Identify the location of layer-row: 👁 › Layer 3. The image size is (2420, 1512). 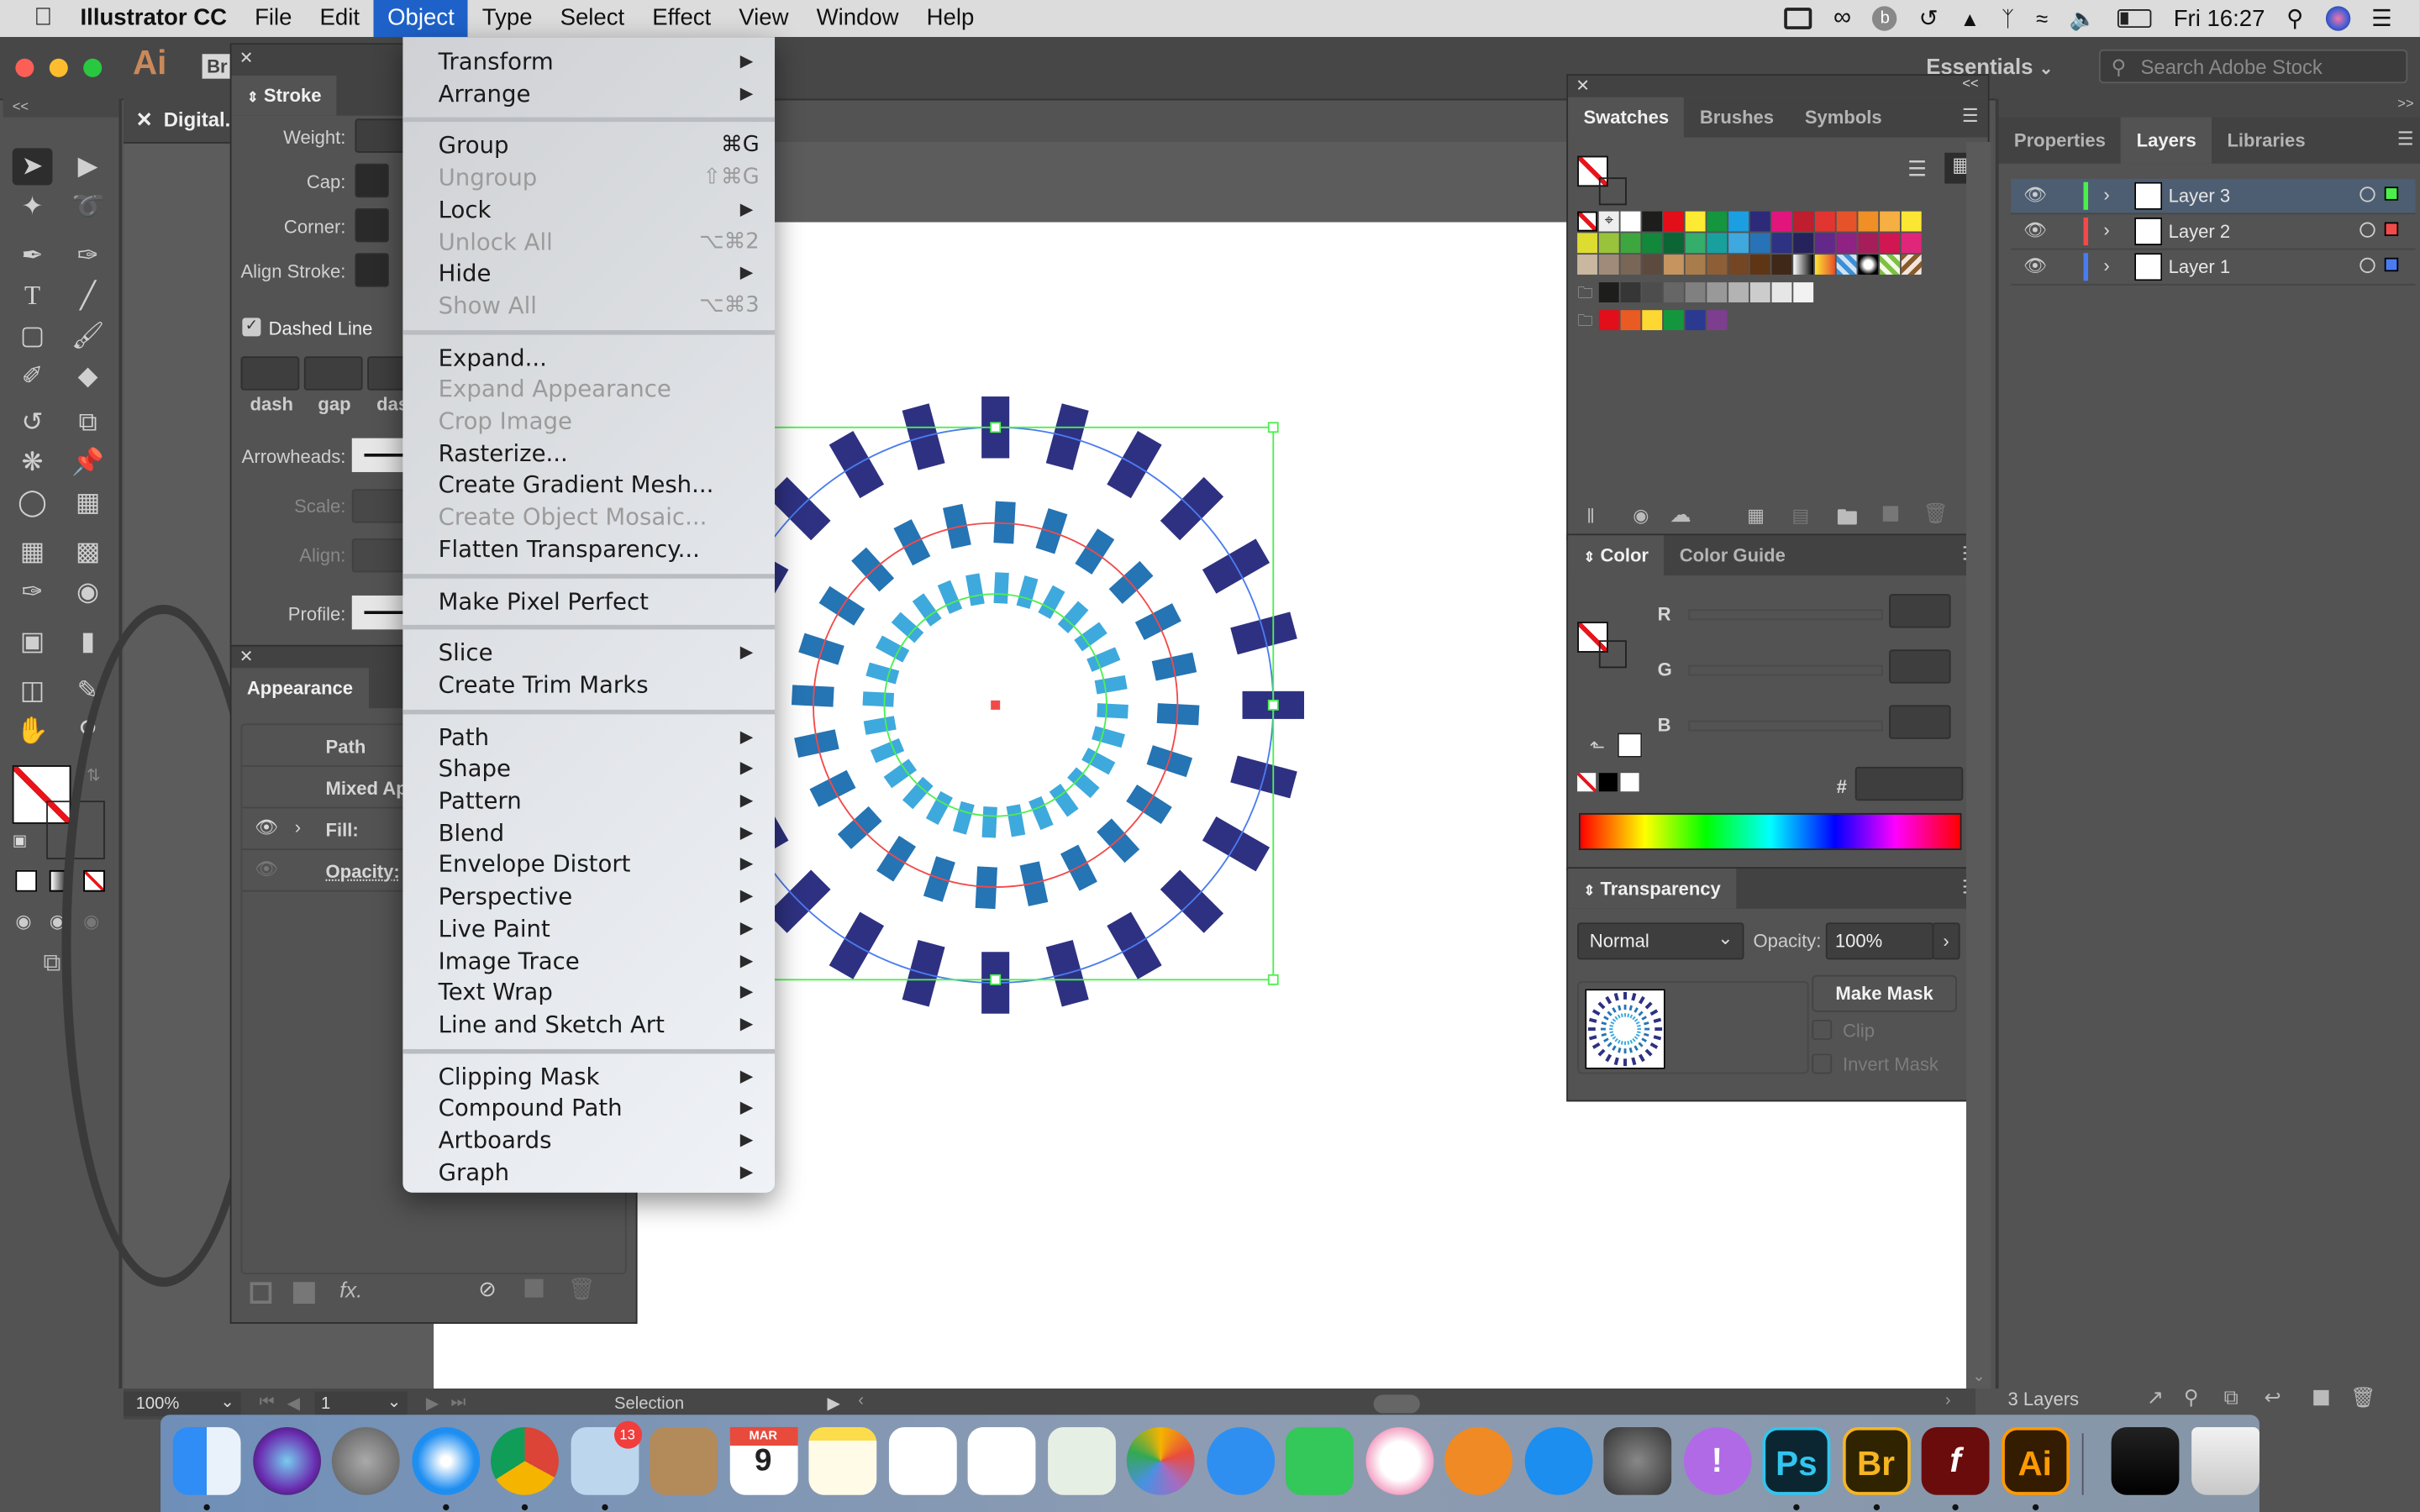
(2213, 197).